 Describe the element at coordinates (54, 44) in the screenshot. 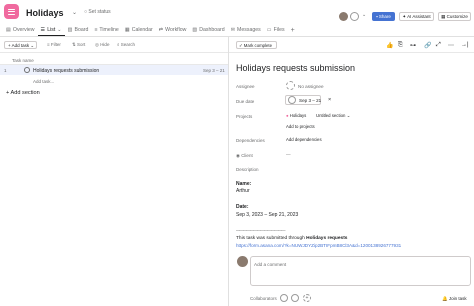

I see `filter-button: ≡ Filter` at that location.